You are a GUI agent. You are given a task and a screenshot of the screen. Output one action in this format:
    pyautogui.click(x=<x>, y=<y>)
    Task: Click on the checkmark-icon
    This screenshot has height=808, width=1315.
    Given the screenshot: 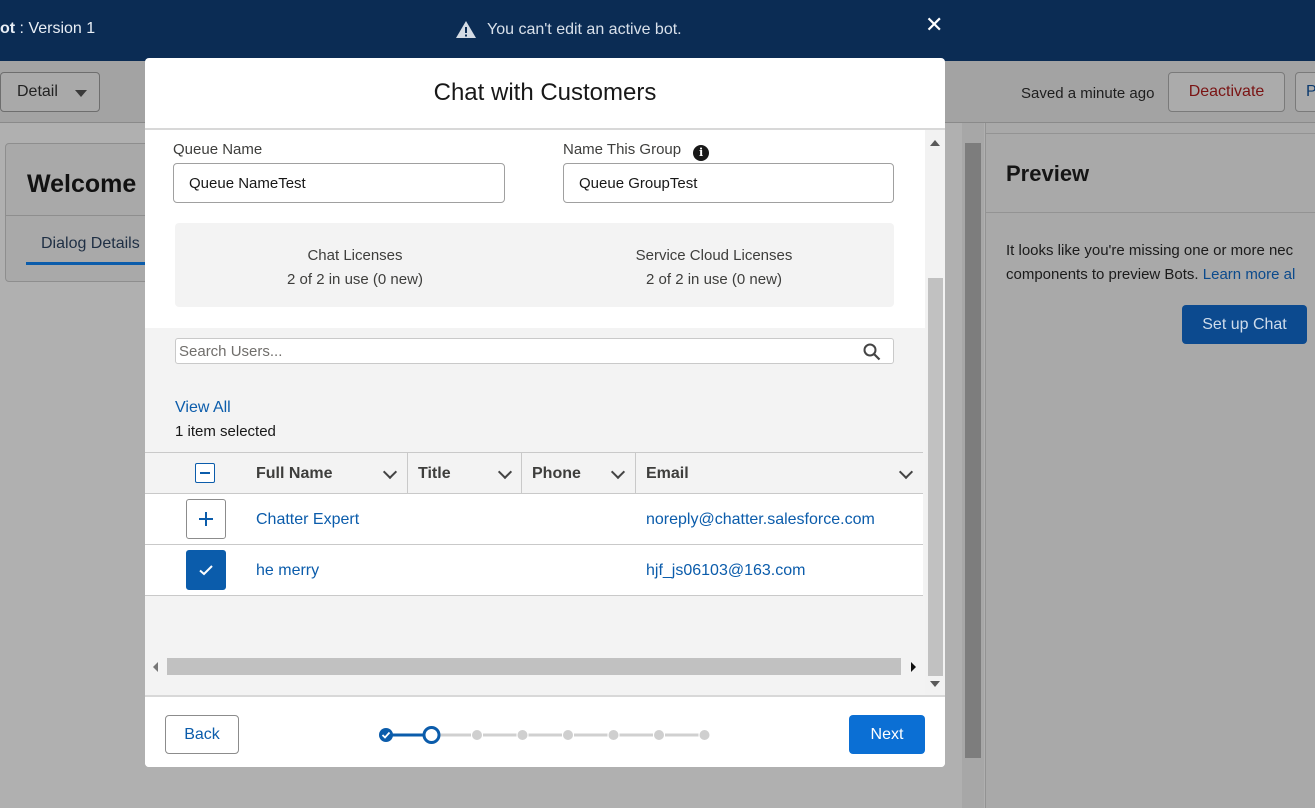 What is the action you would take?
    pyautogui.click(x=206, y=570)
    